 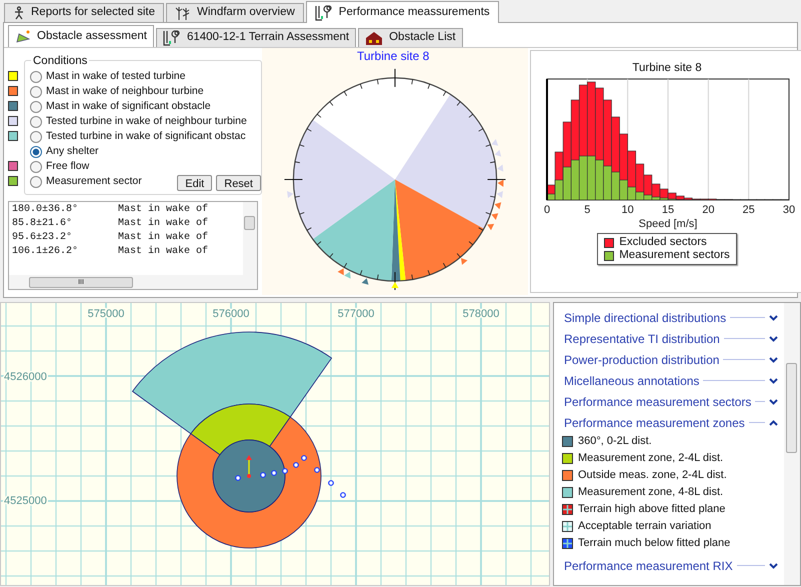 I want to click on easting-label: 575000, so click(x=106, y=314).